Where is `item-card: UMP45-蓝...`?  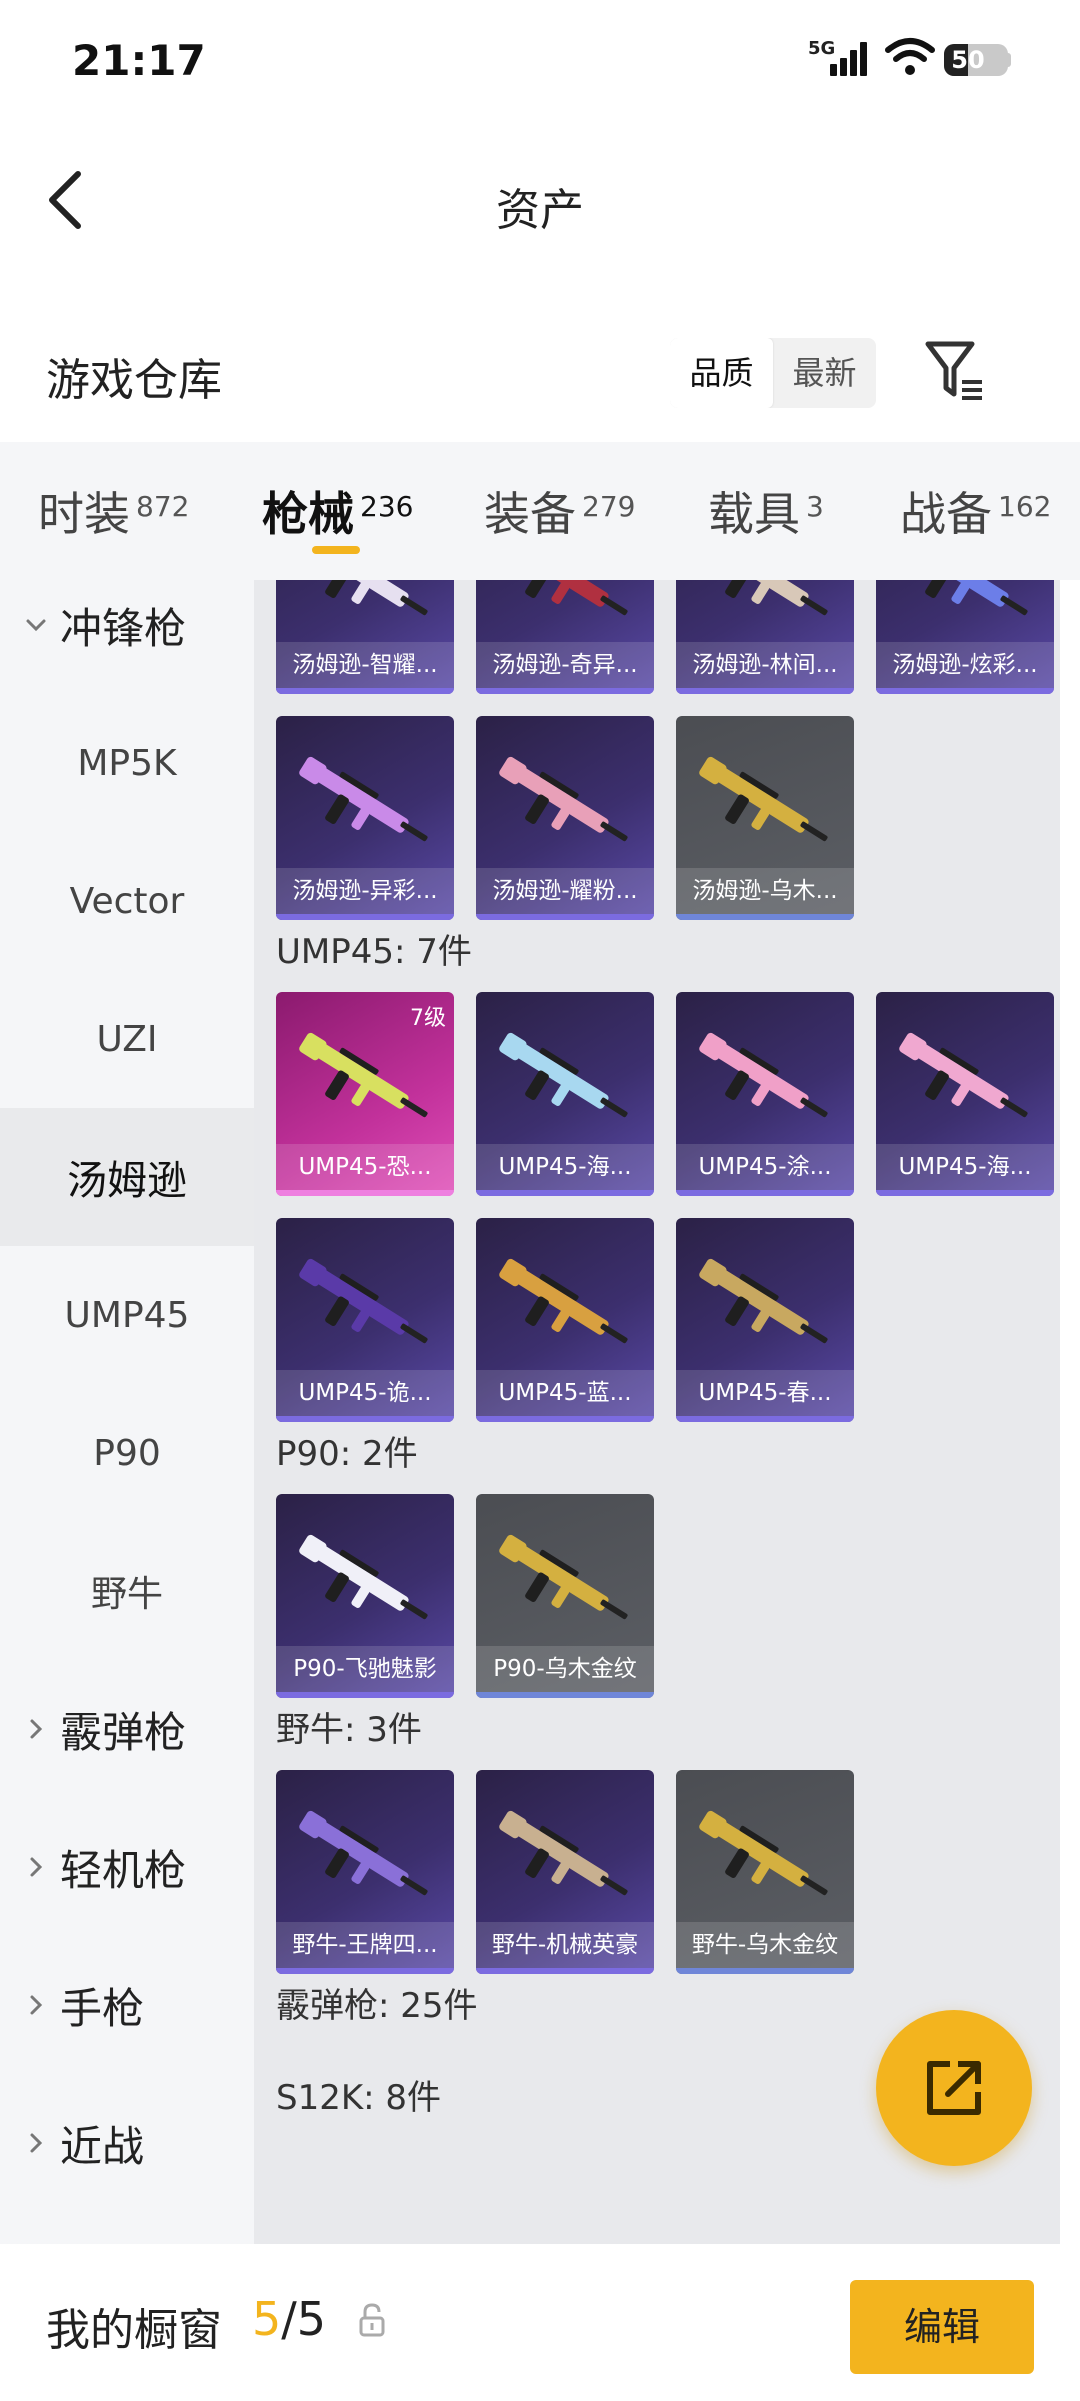 item-card: UMP45-蓝... is located at coordinates (565, 1320).